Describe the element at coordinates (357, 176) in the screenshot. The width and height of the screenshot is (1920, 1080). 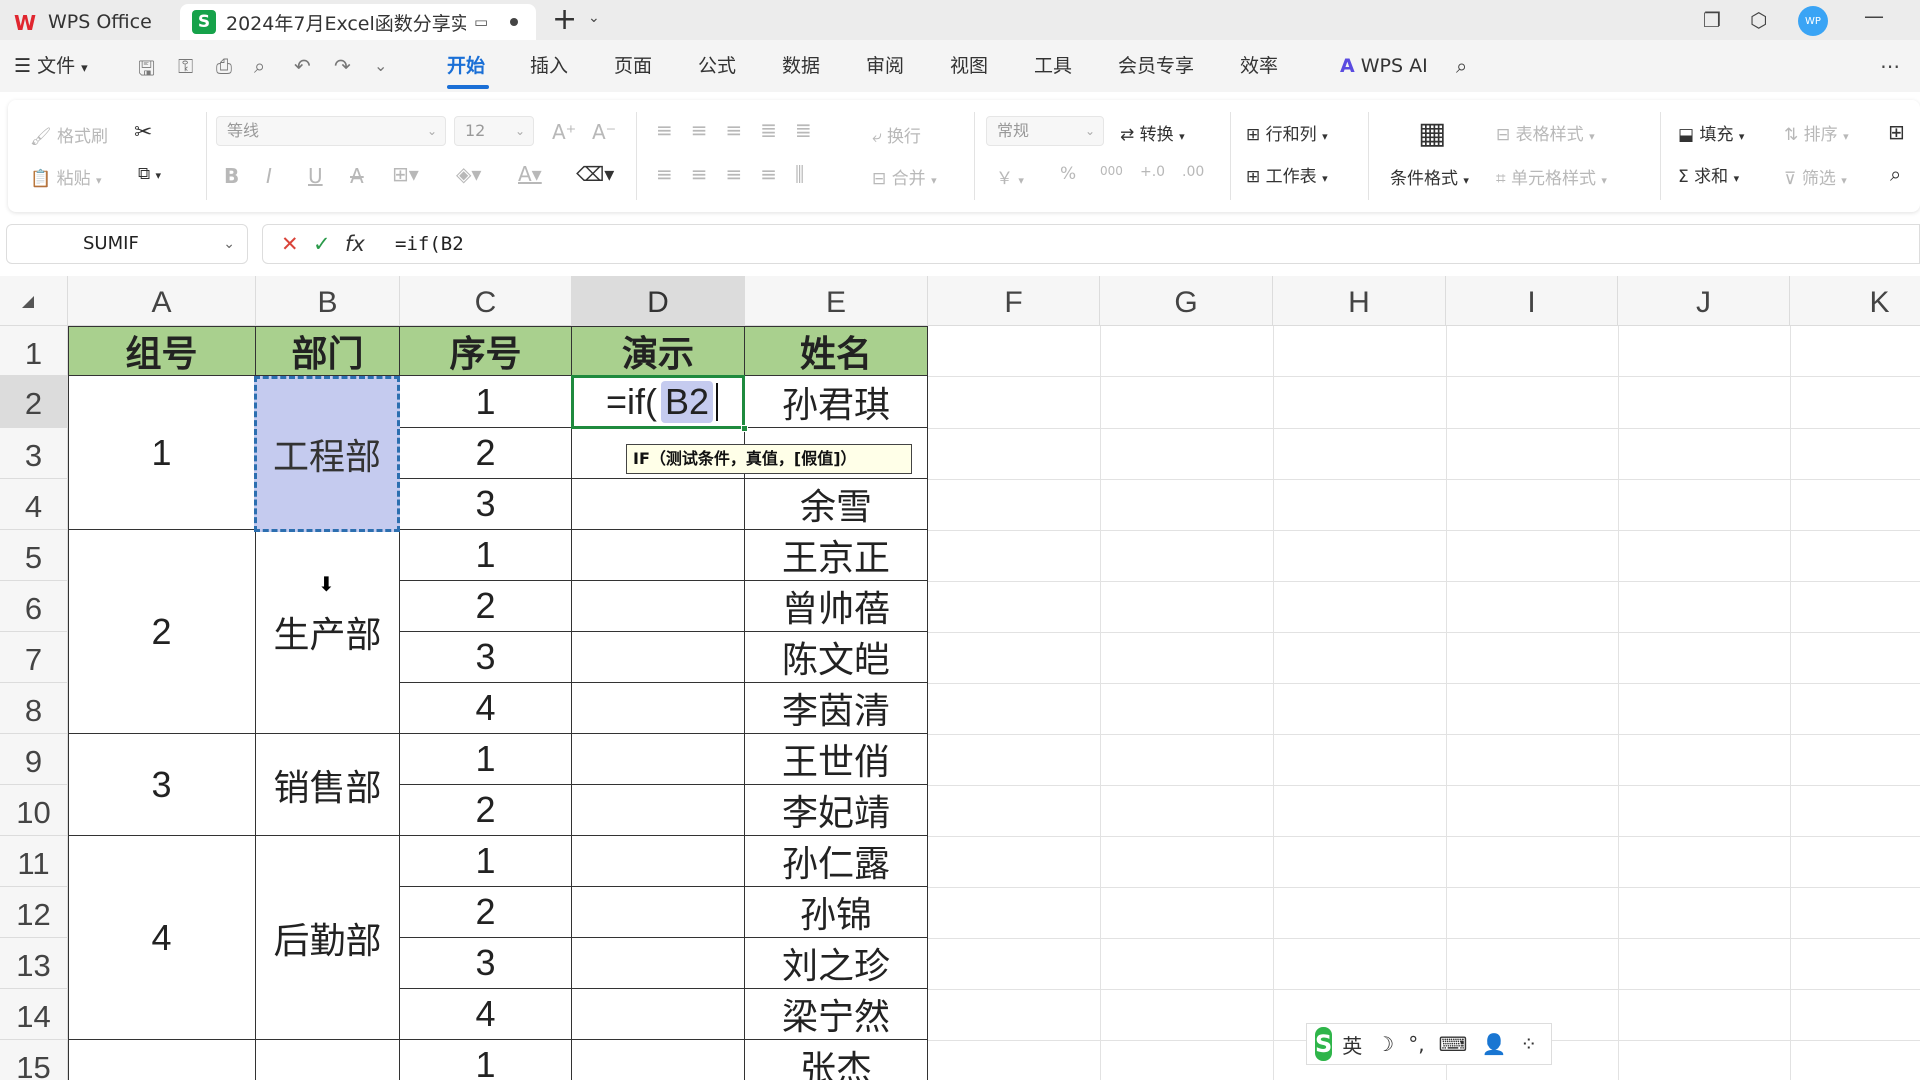
I see `strikethrough-icon: A` at that location.